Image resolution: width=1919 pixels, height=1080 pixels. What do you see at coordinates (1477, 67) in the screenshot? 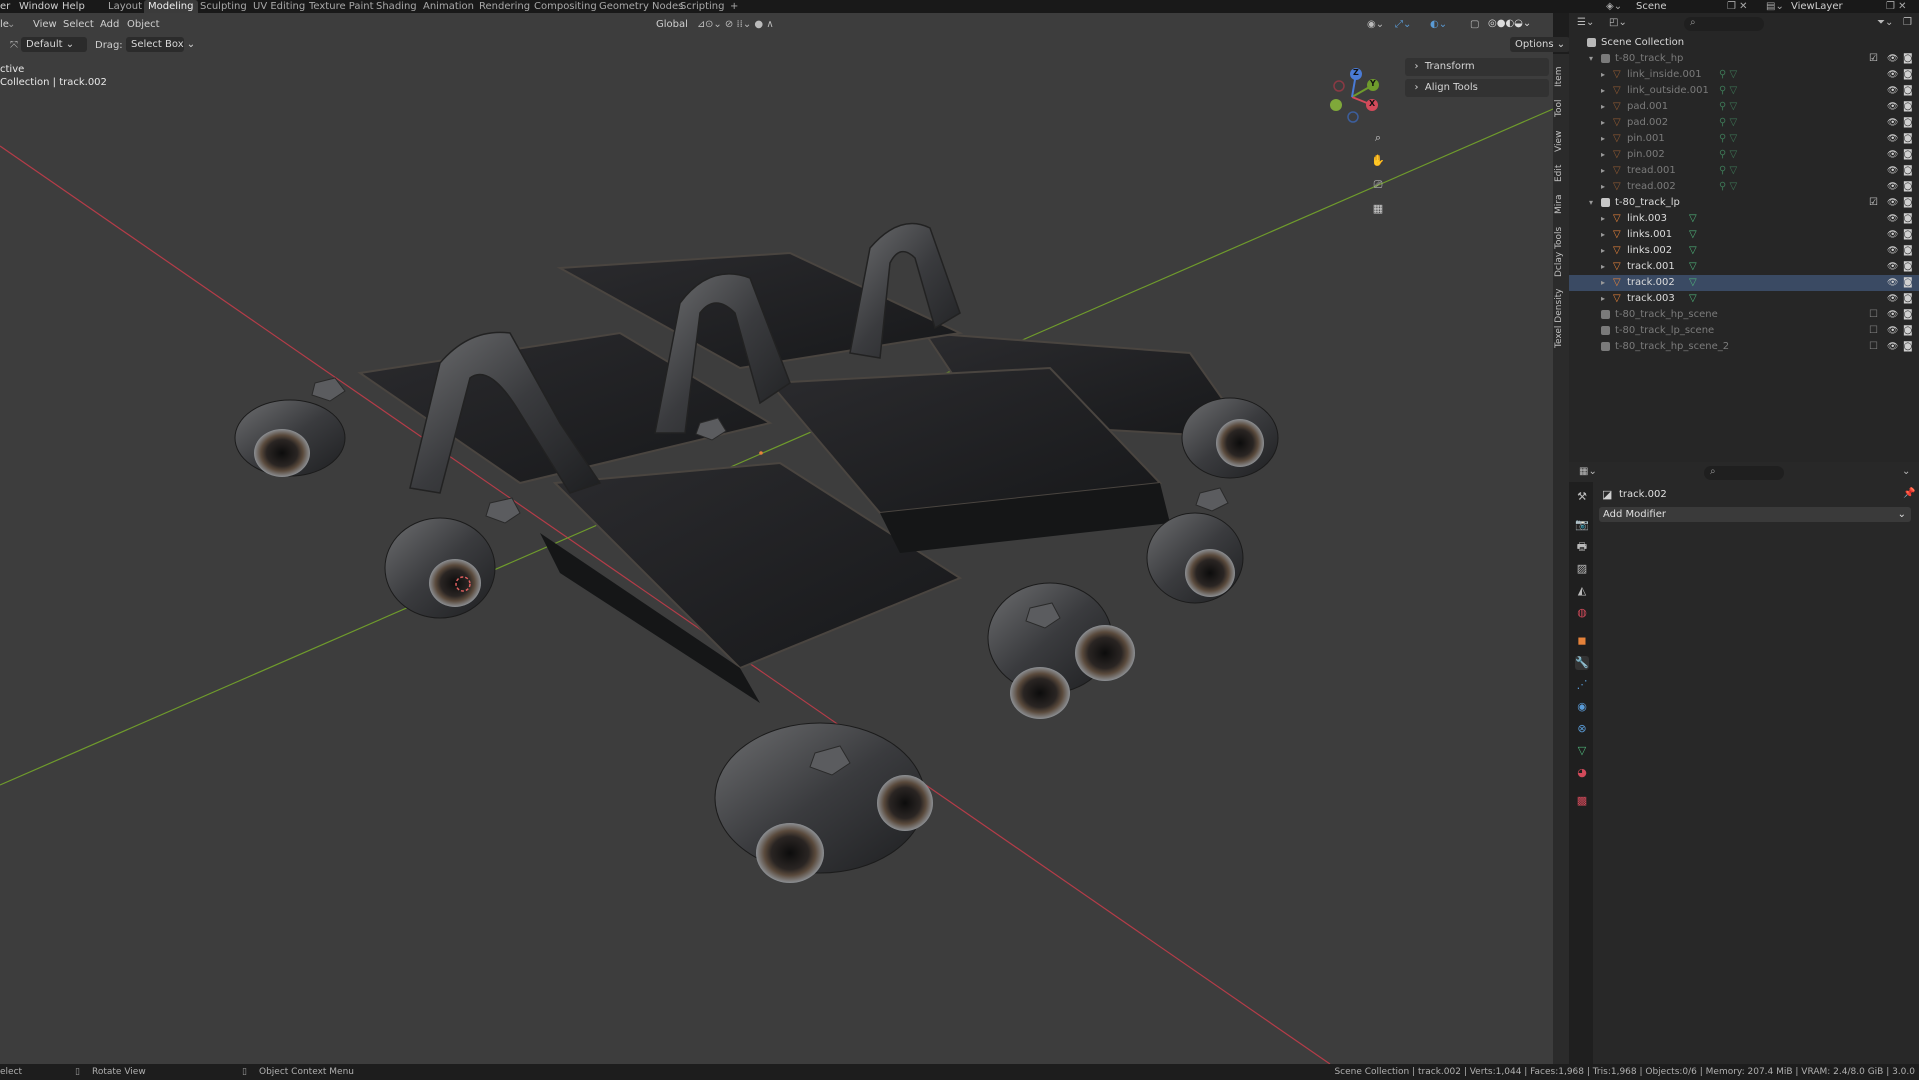
I see `npanel-transform: › Transform` at bounding box center [1477, 67].